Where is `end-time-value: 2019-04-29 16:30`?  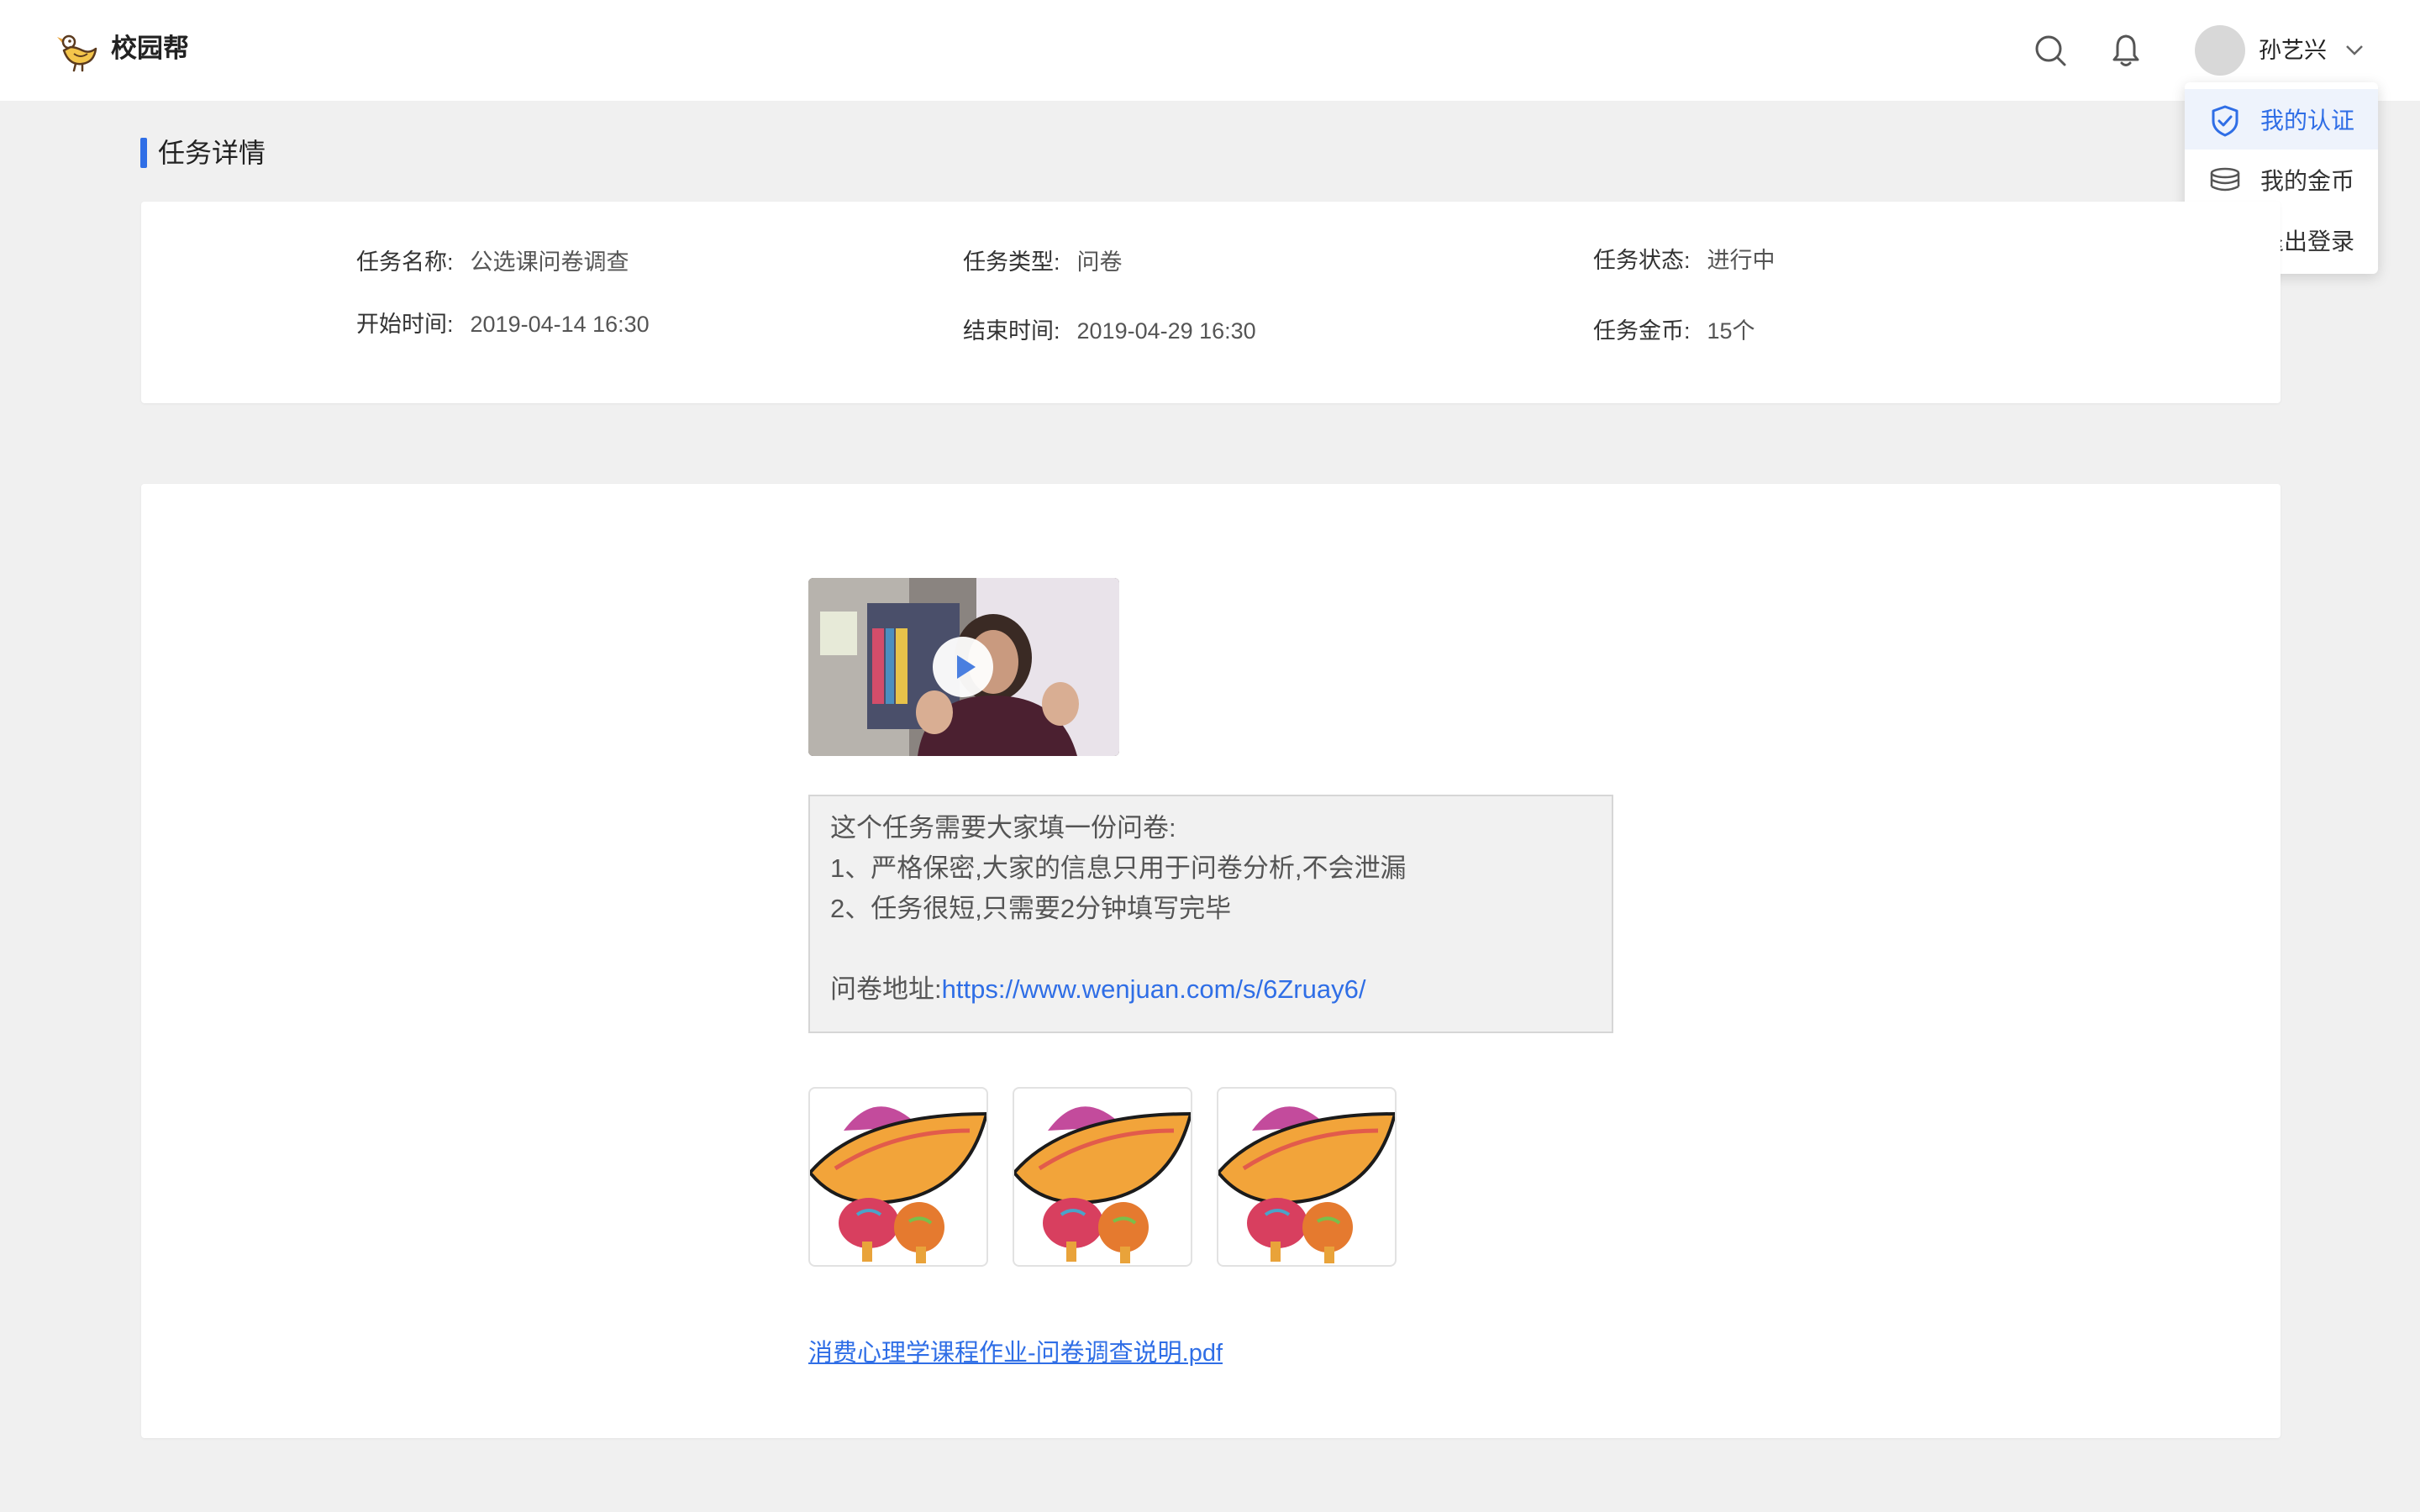 end-time-value: 2019-04-29 16:30 is located at coordinates (1166, 331).